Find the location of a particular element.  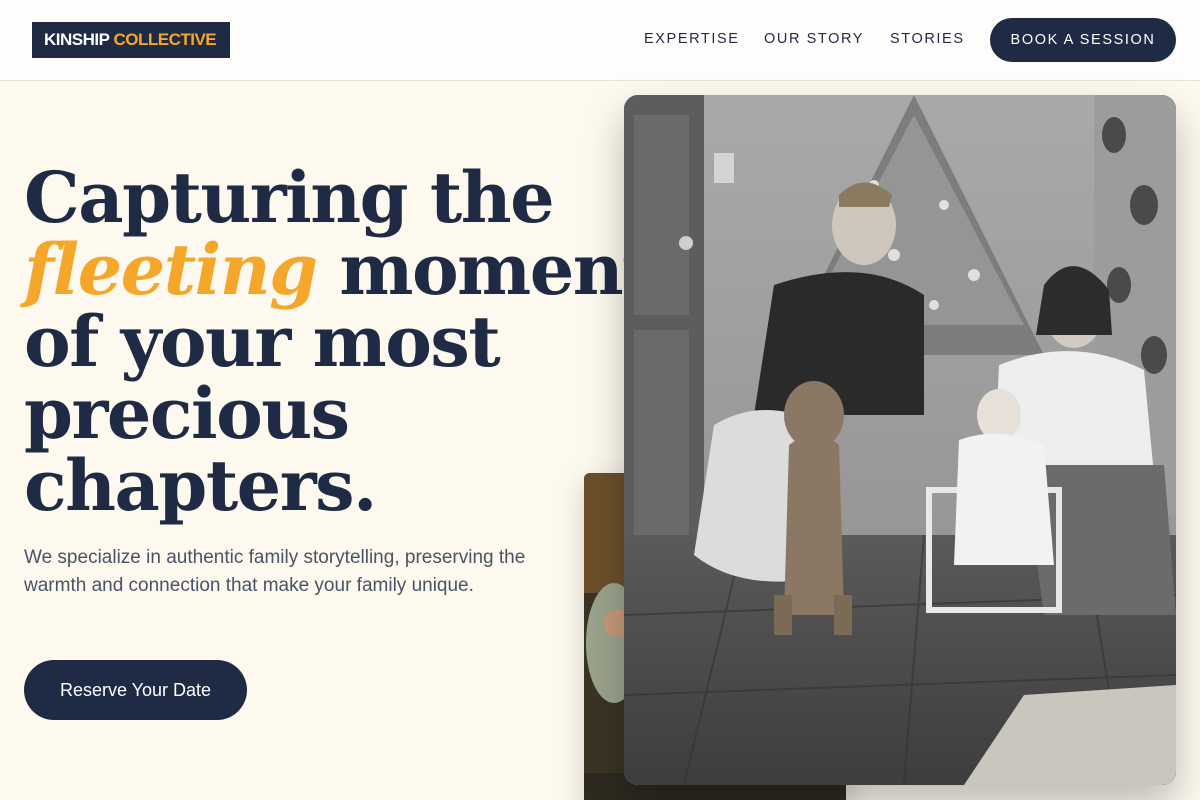

headline-line-1: Capturing the is located at coordinates (289, 197).